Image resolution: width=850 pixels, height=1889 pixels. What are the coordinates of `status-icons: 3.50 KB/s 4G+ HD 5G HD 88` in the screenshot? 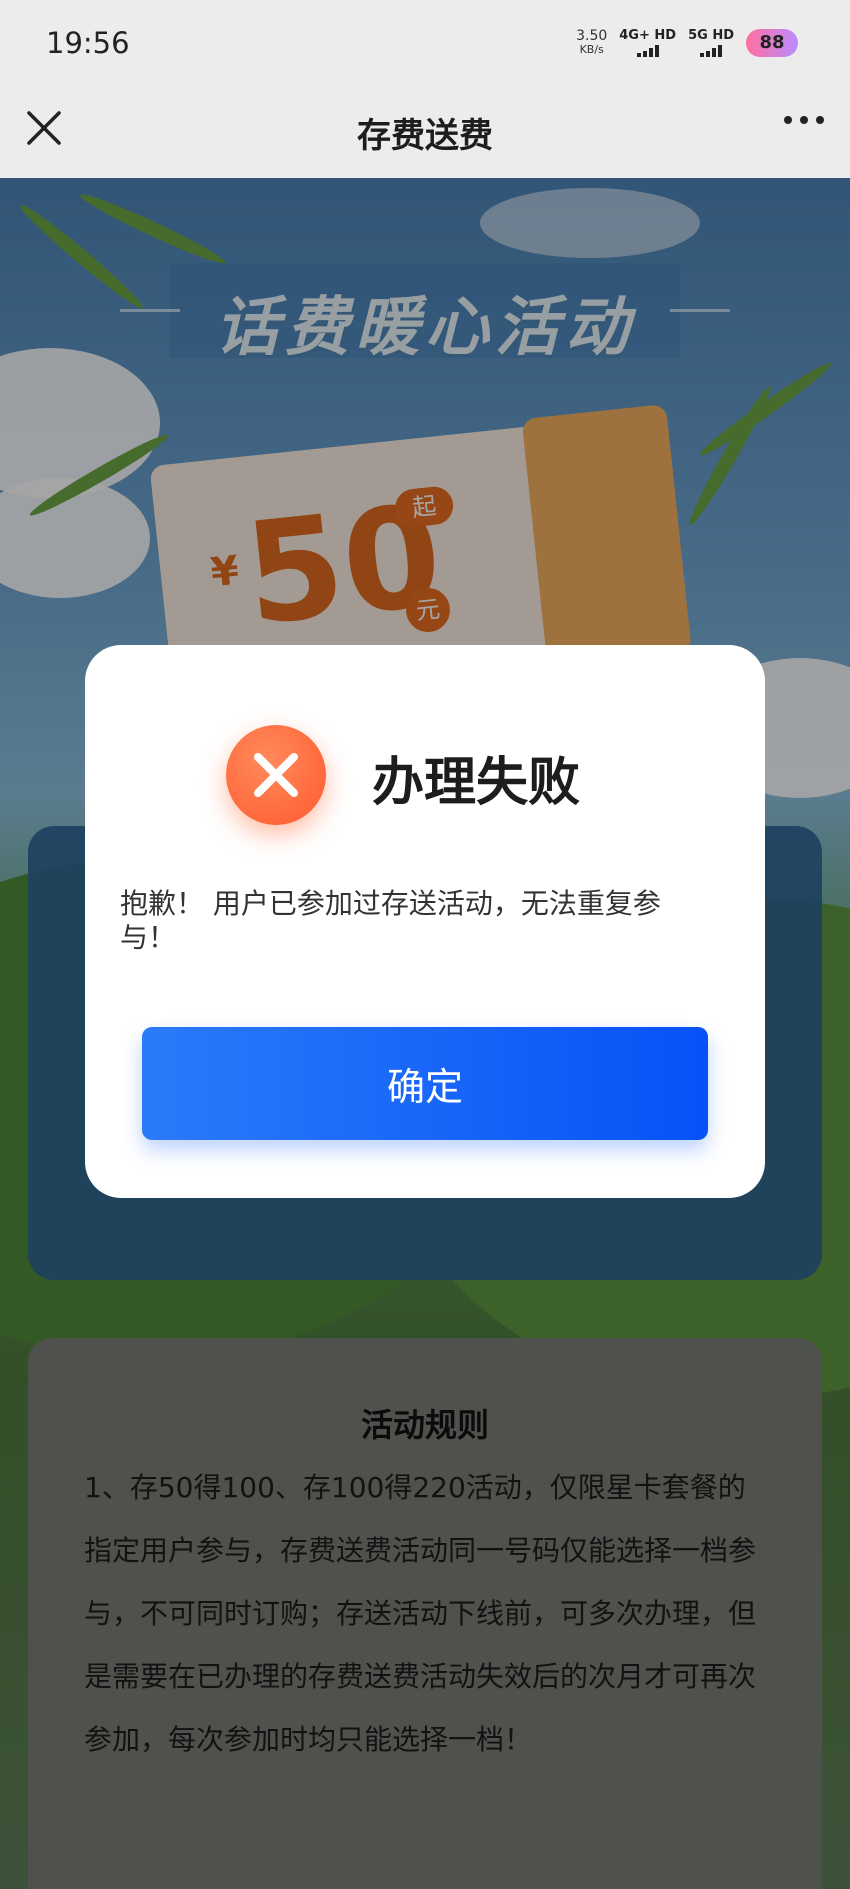 It's located at (687, 42).